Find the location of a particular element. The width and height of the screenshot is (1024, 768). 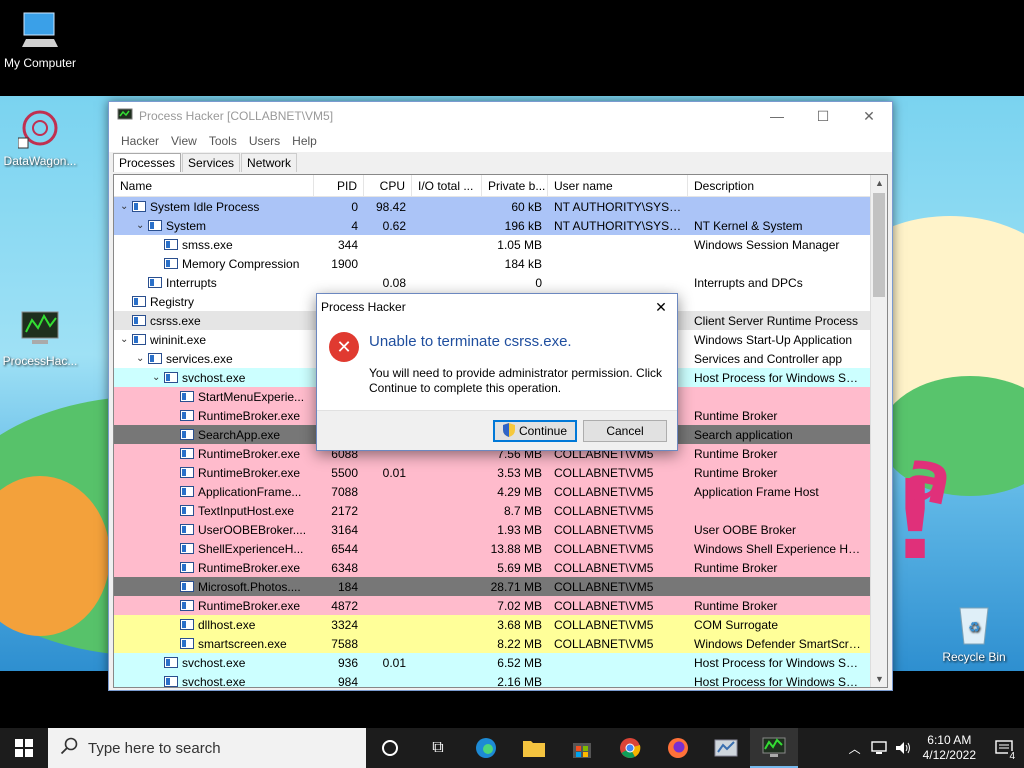

dialog-close-button: ✕ is located at coordinates (661, 307).